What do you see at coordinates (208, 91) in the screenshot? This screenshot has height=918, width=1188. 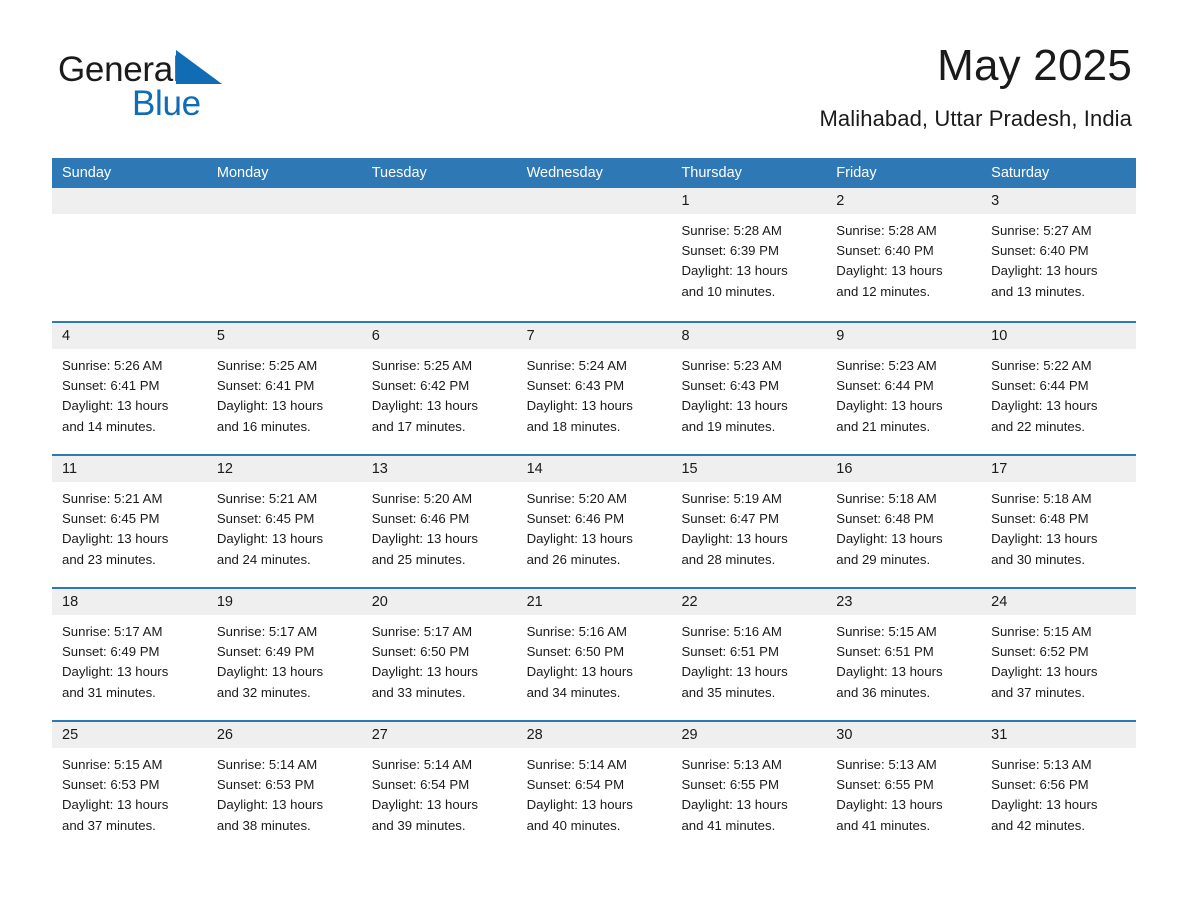 I see `generalblue-logo: General Blue` at bounding box center [208, 91].